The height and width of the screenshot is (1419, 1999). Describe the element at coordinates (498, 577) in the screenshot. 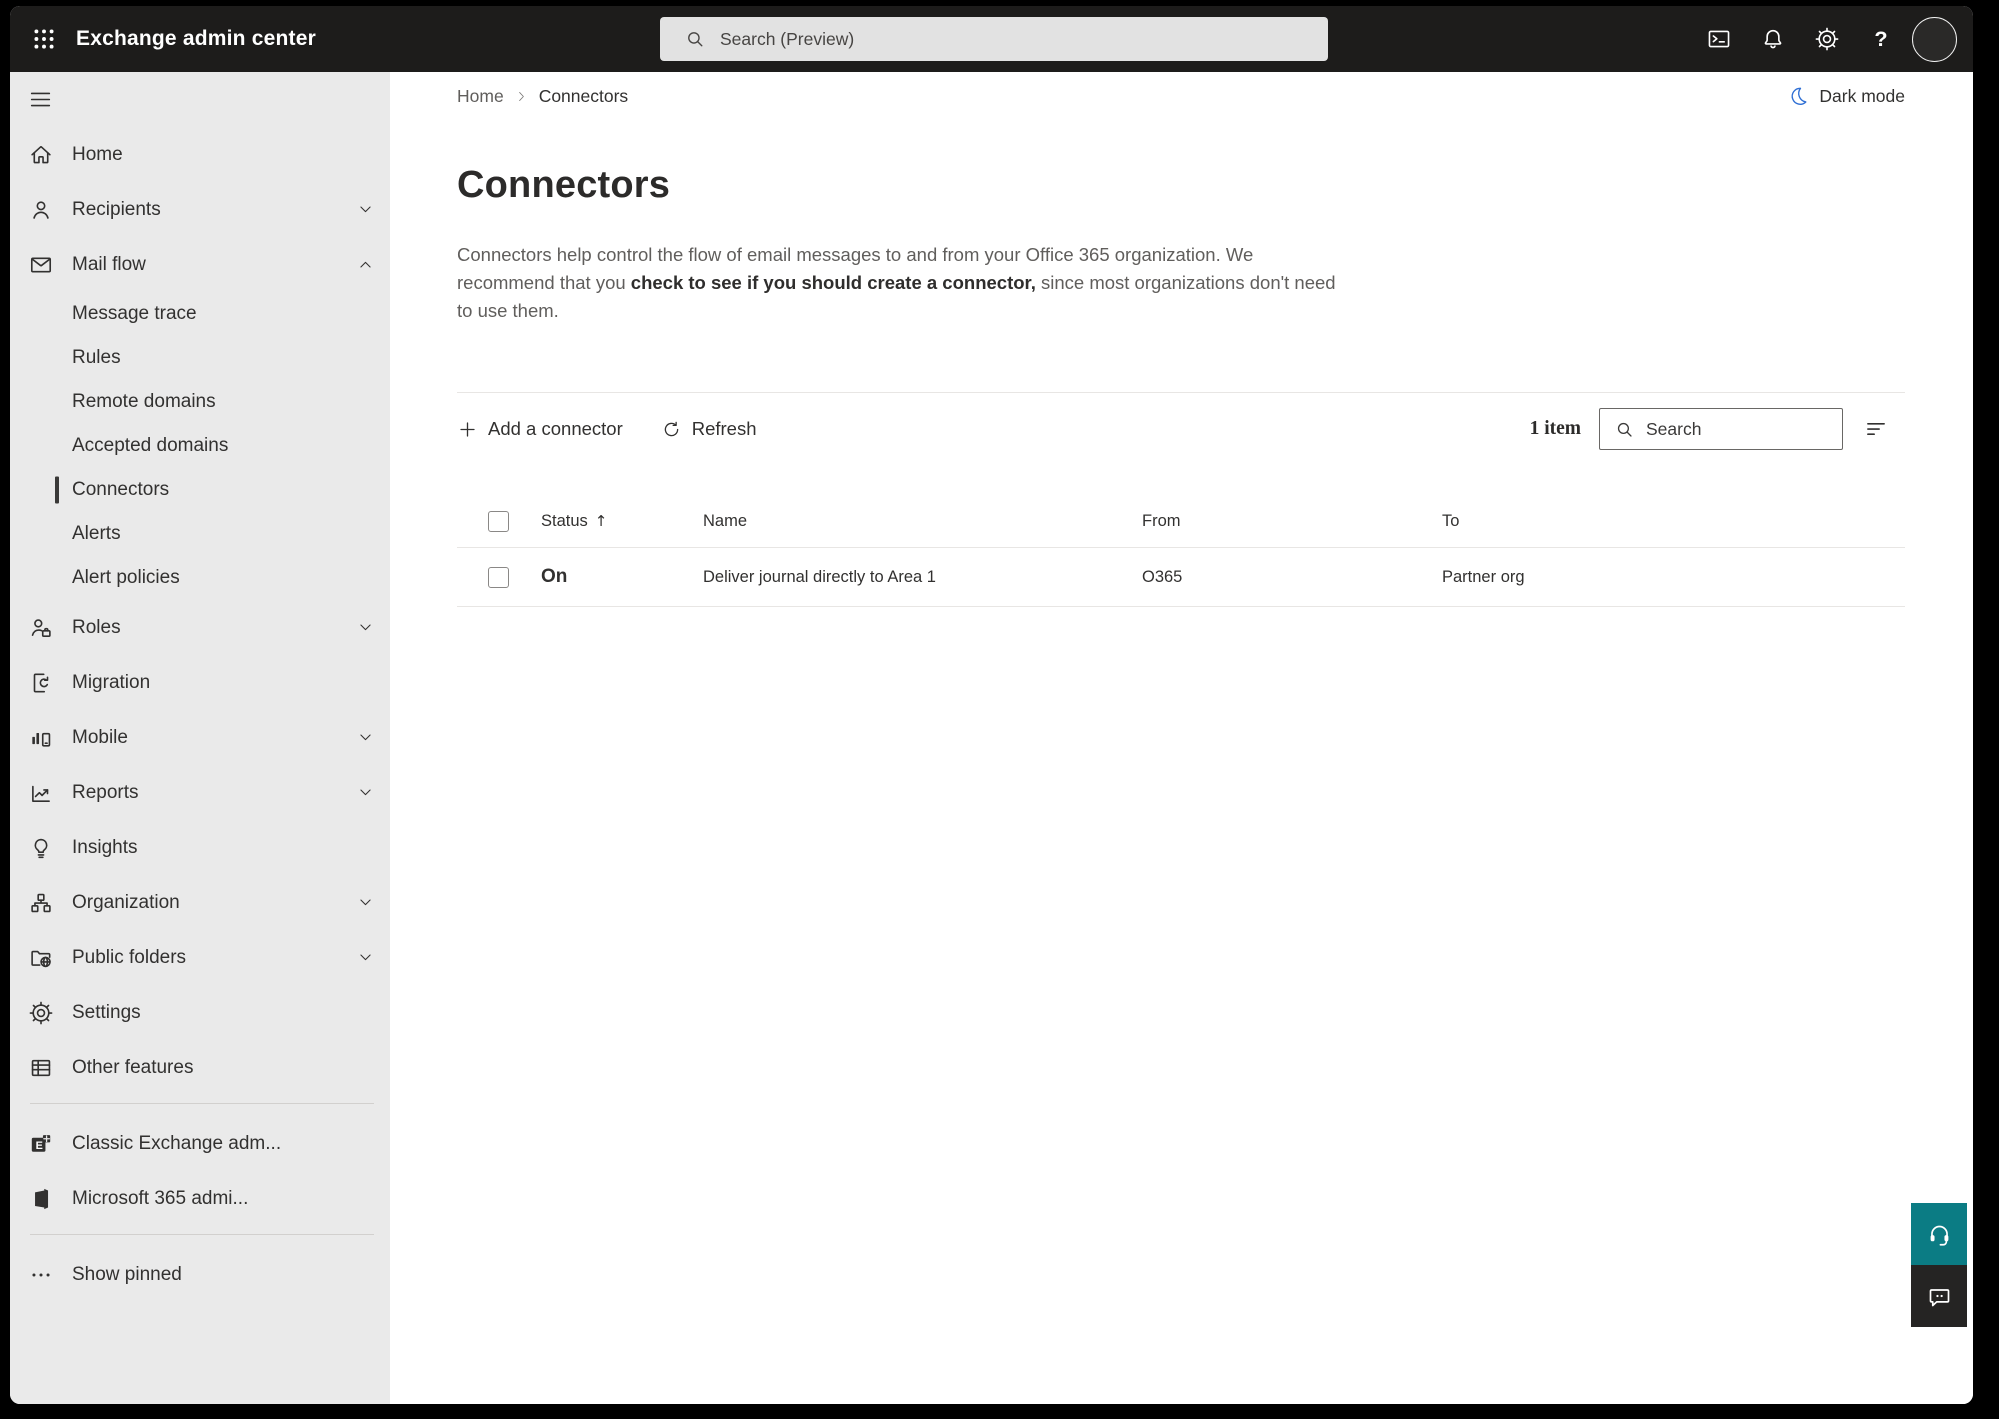

I see `row-checkbox` at that location.